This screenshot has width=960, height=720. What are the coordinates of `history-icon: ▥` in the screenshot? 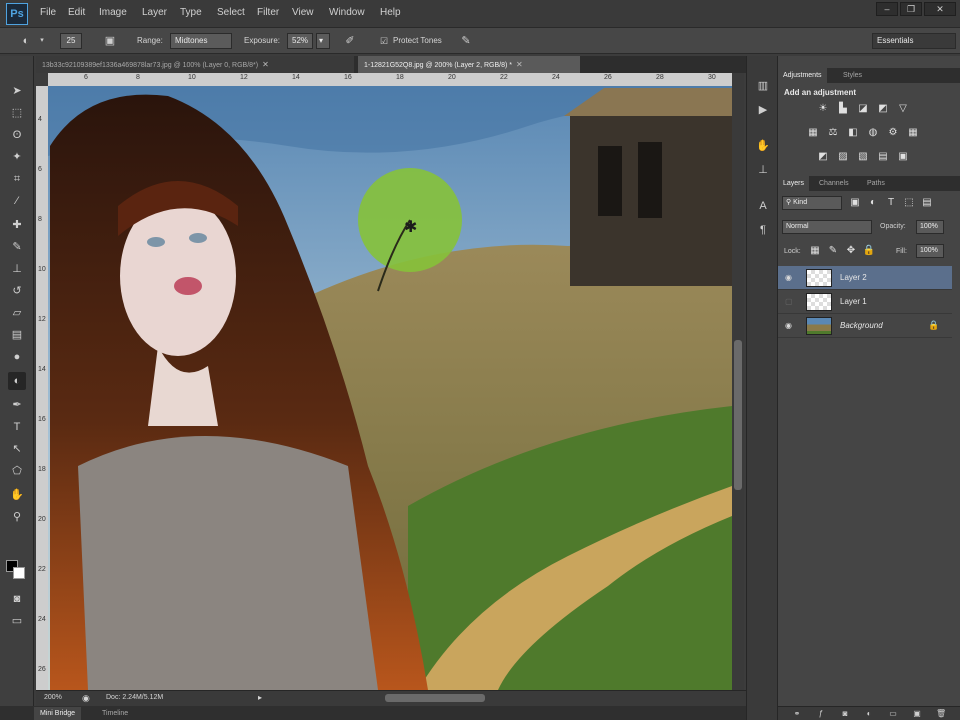 It's located at (763, 86).